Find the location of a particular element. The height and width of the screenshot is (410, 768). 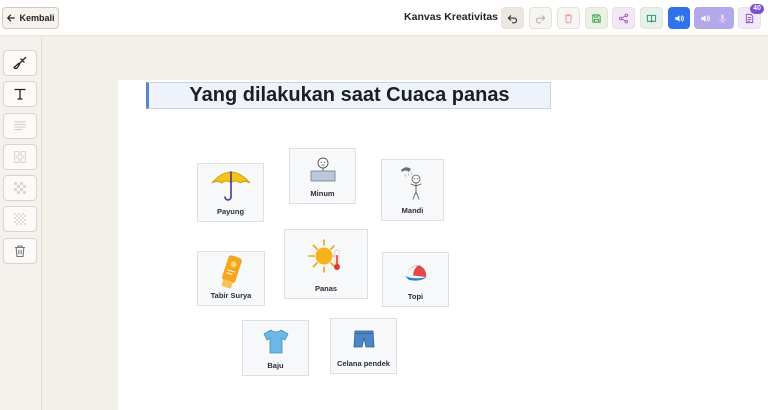

voice-settings-button is located at coordinates (714, 18).